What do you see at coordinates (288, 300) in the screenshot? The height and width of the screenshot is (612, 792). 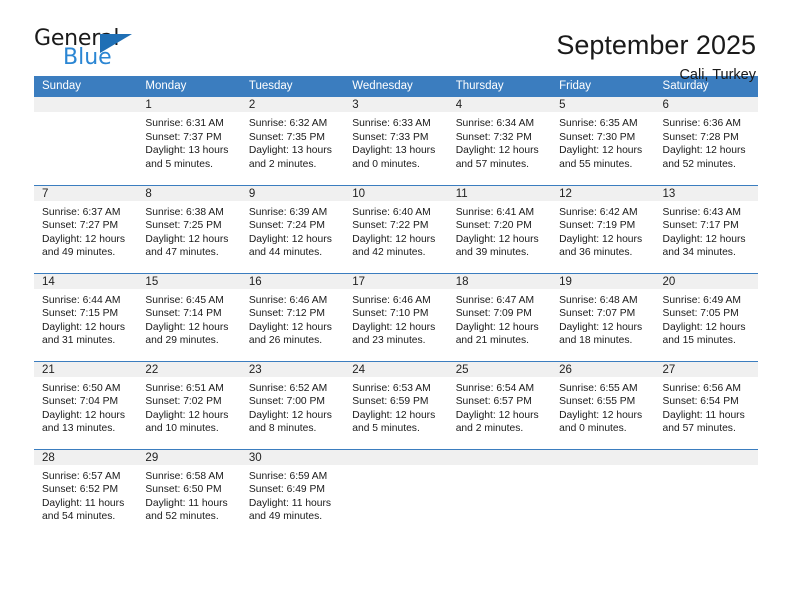 I see `sunrise-text: Sunrise: 6:46 AM` at bounding box center [288, 300].